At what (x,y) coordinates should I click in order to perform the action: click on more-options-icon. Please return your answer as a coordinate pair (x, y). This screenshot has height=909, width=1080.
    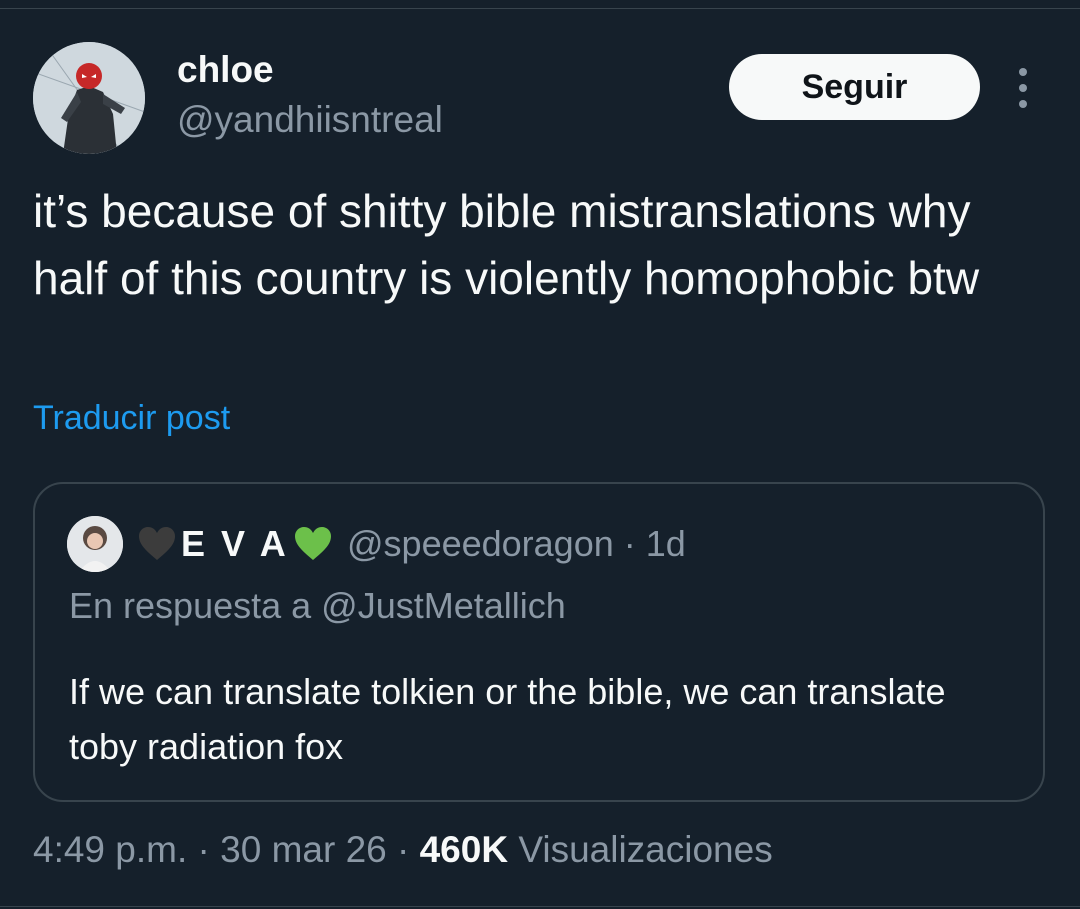
    Looking at the image, I should click on (1023, 88).